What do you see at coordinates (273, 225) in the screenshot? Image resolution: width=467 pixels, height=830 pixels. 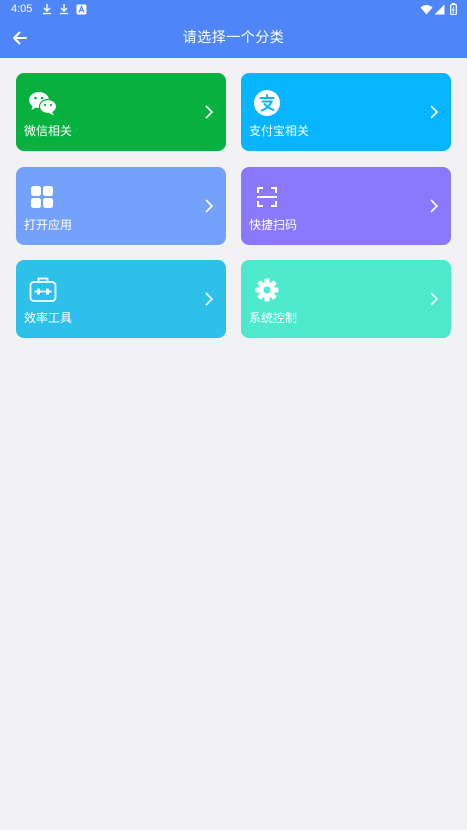 I see `category-label: 快捷扫码` at bounding box center [273, 225].